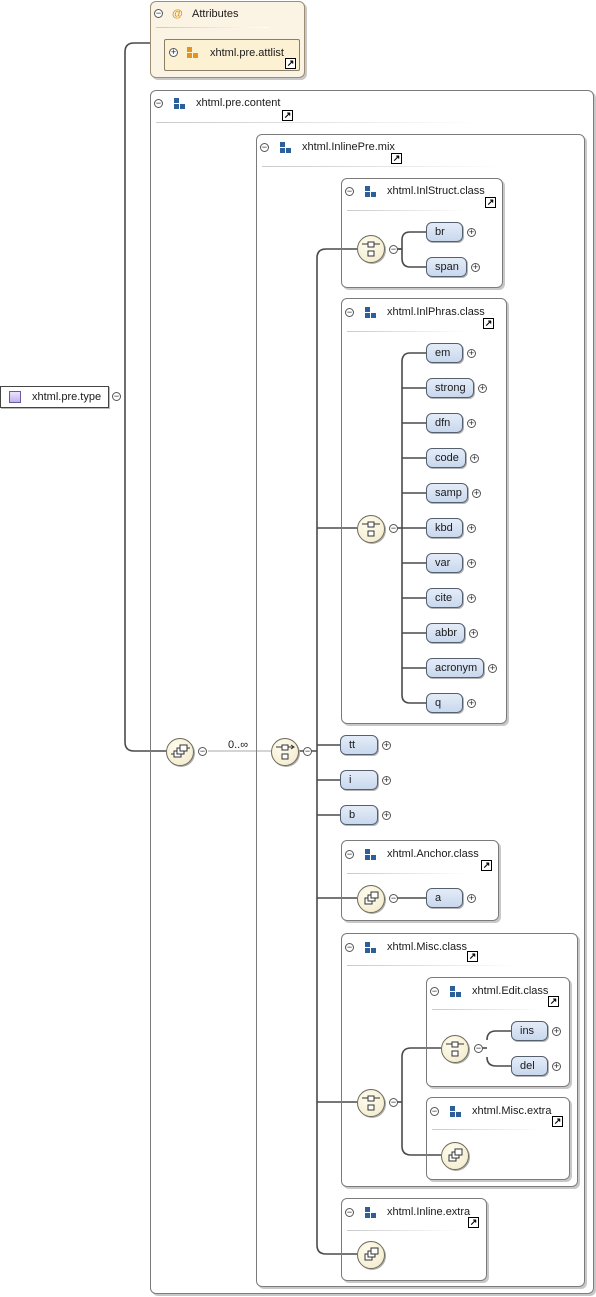  What do you see at coordinates (173, 52) in the screenshot?
I see `attlist-expand-icon` at bounding box center [173, 52].